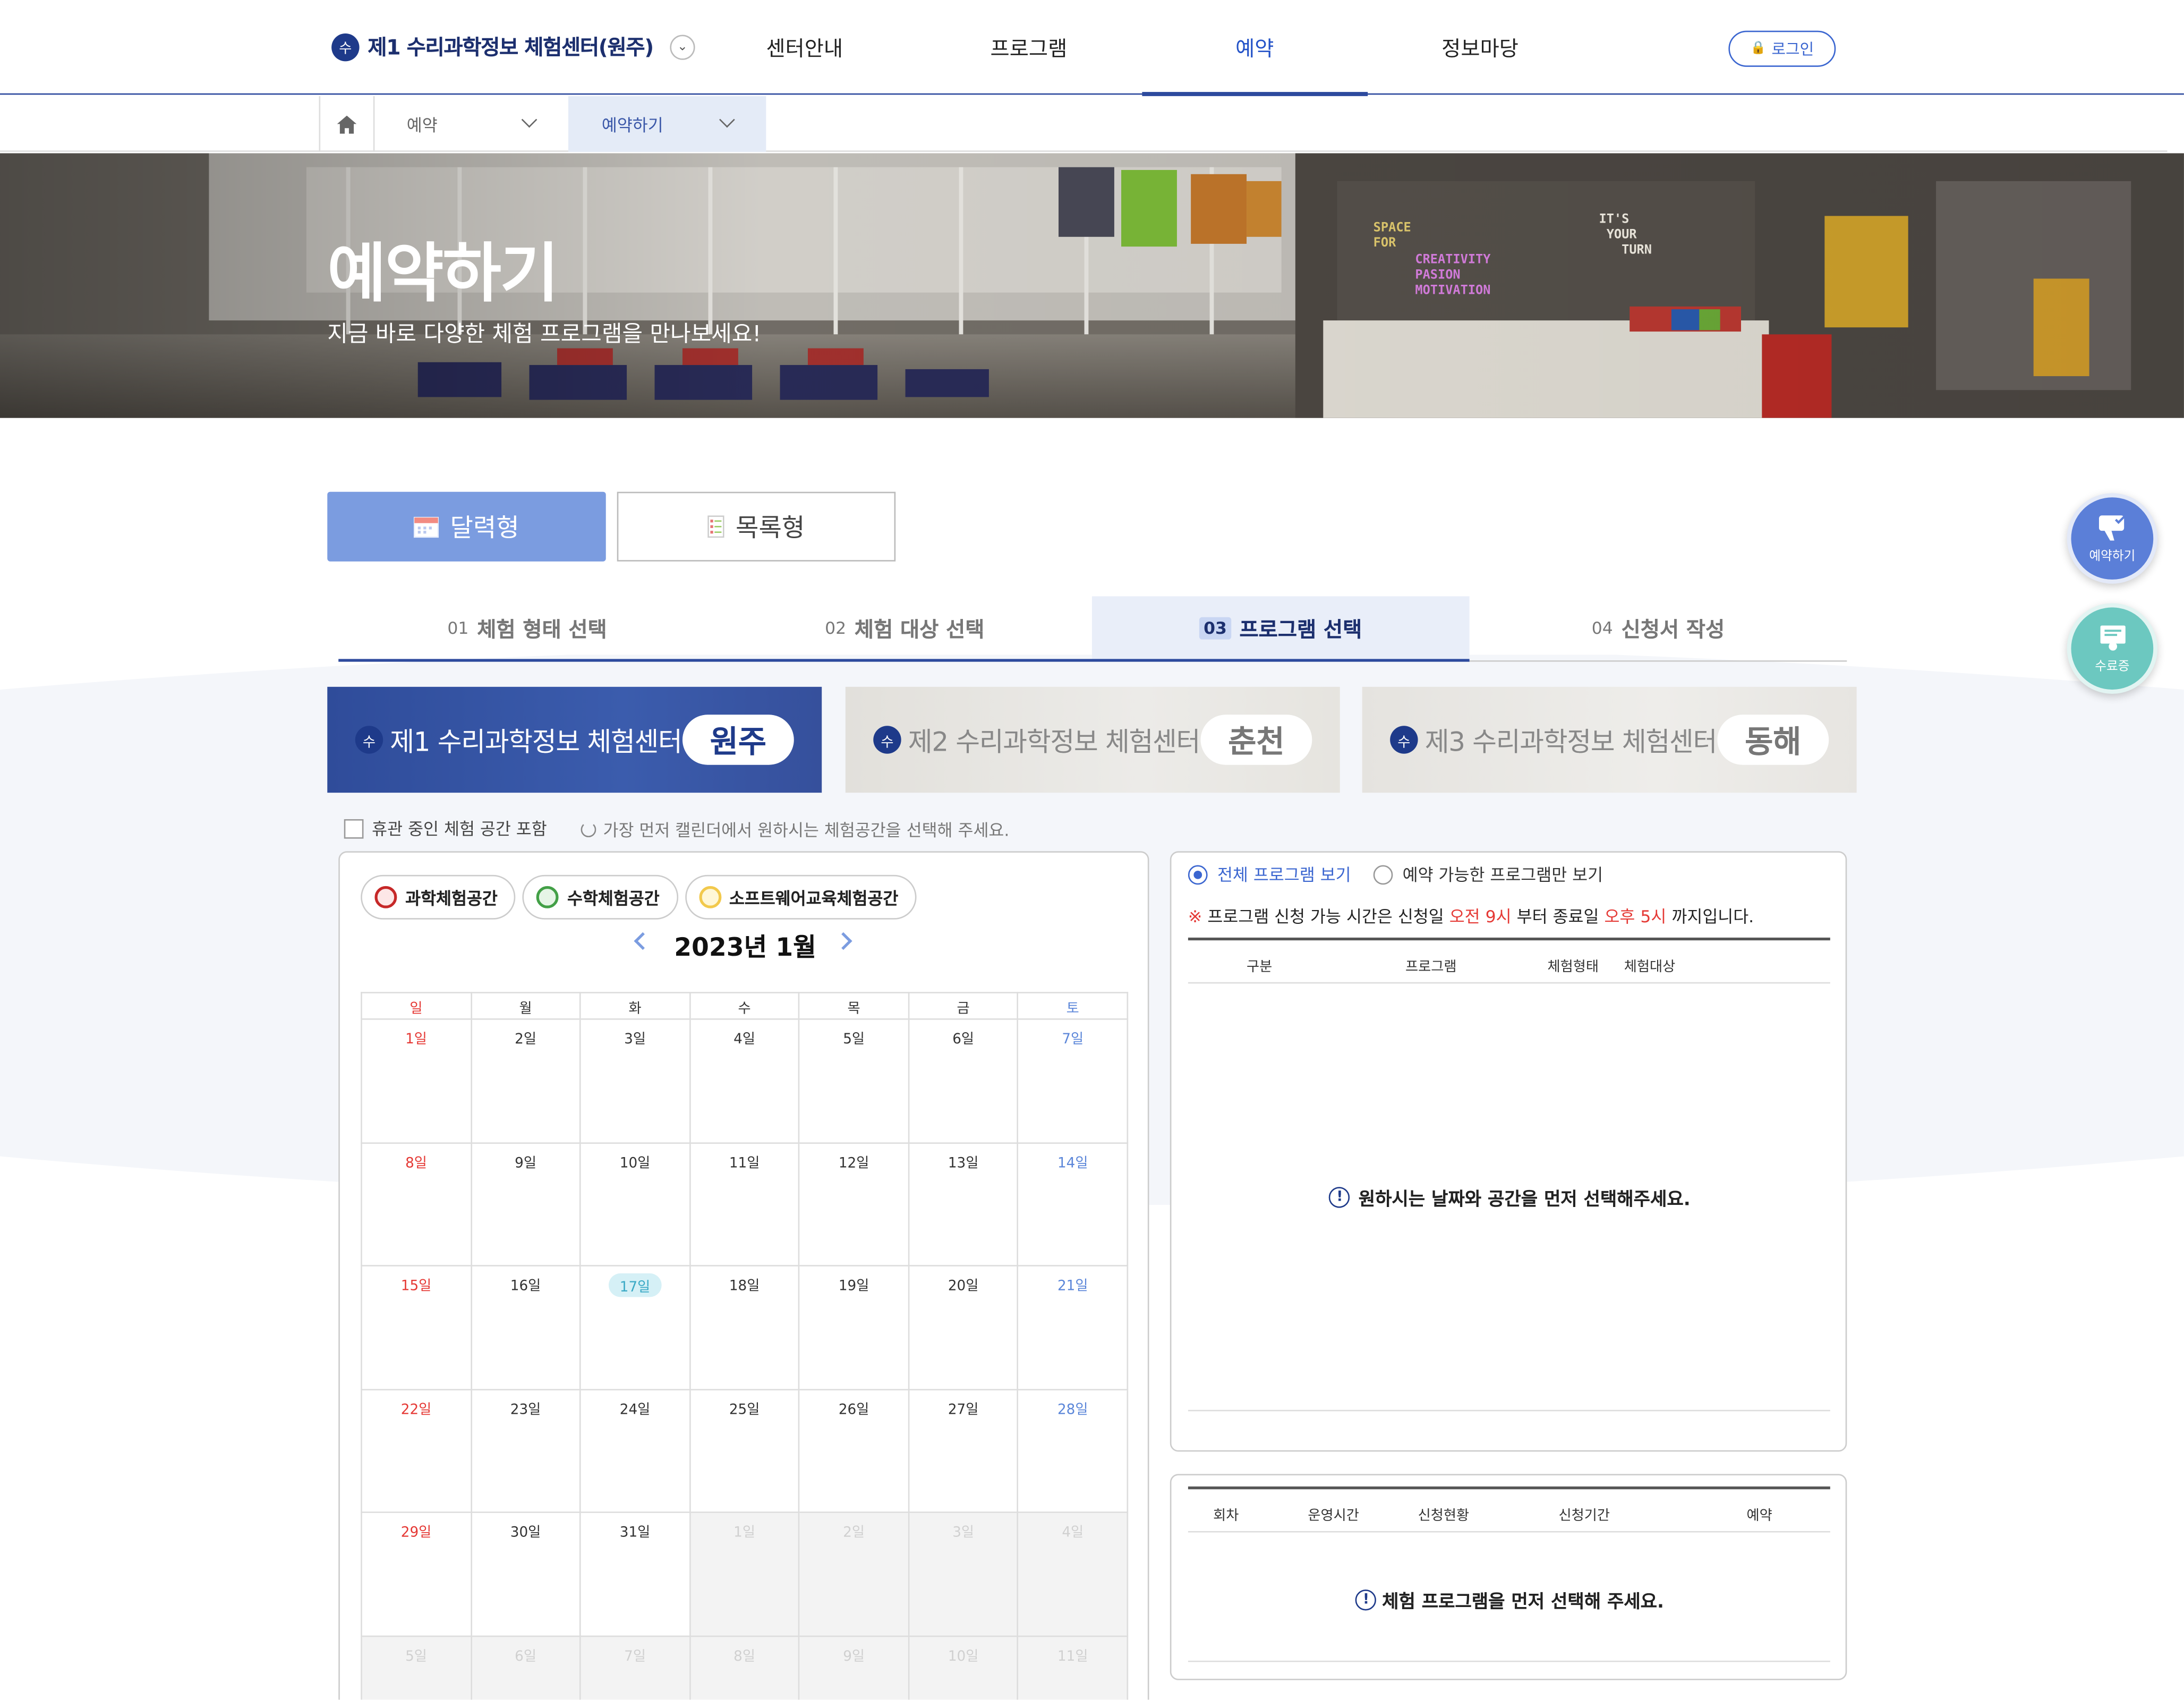  I want to click on calendar-day: 27일, so click(963, 1451).